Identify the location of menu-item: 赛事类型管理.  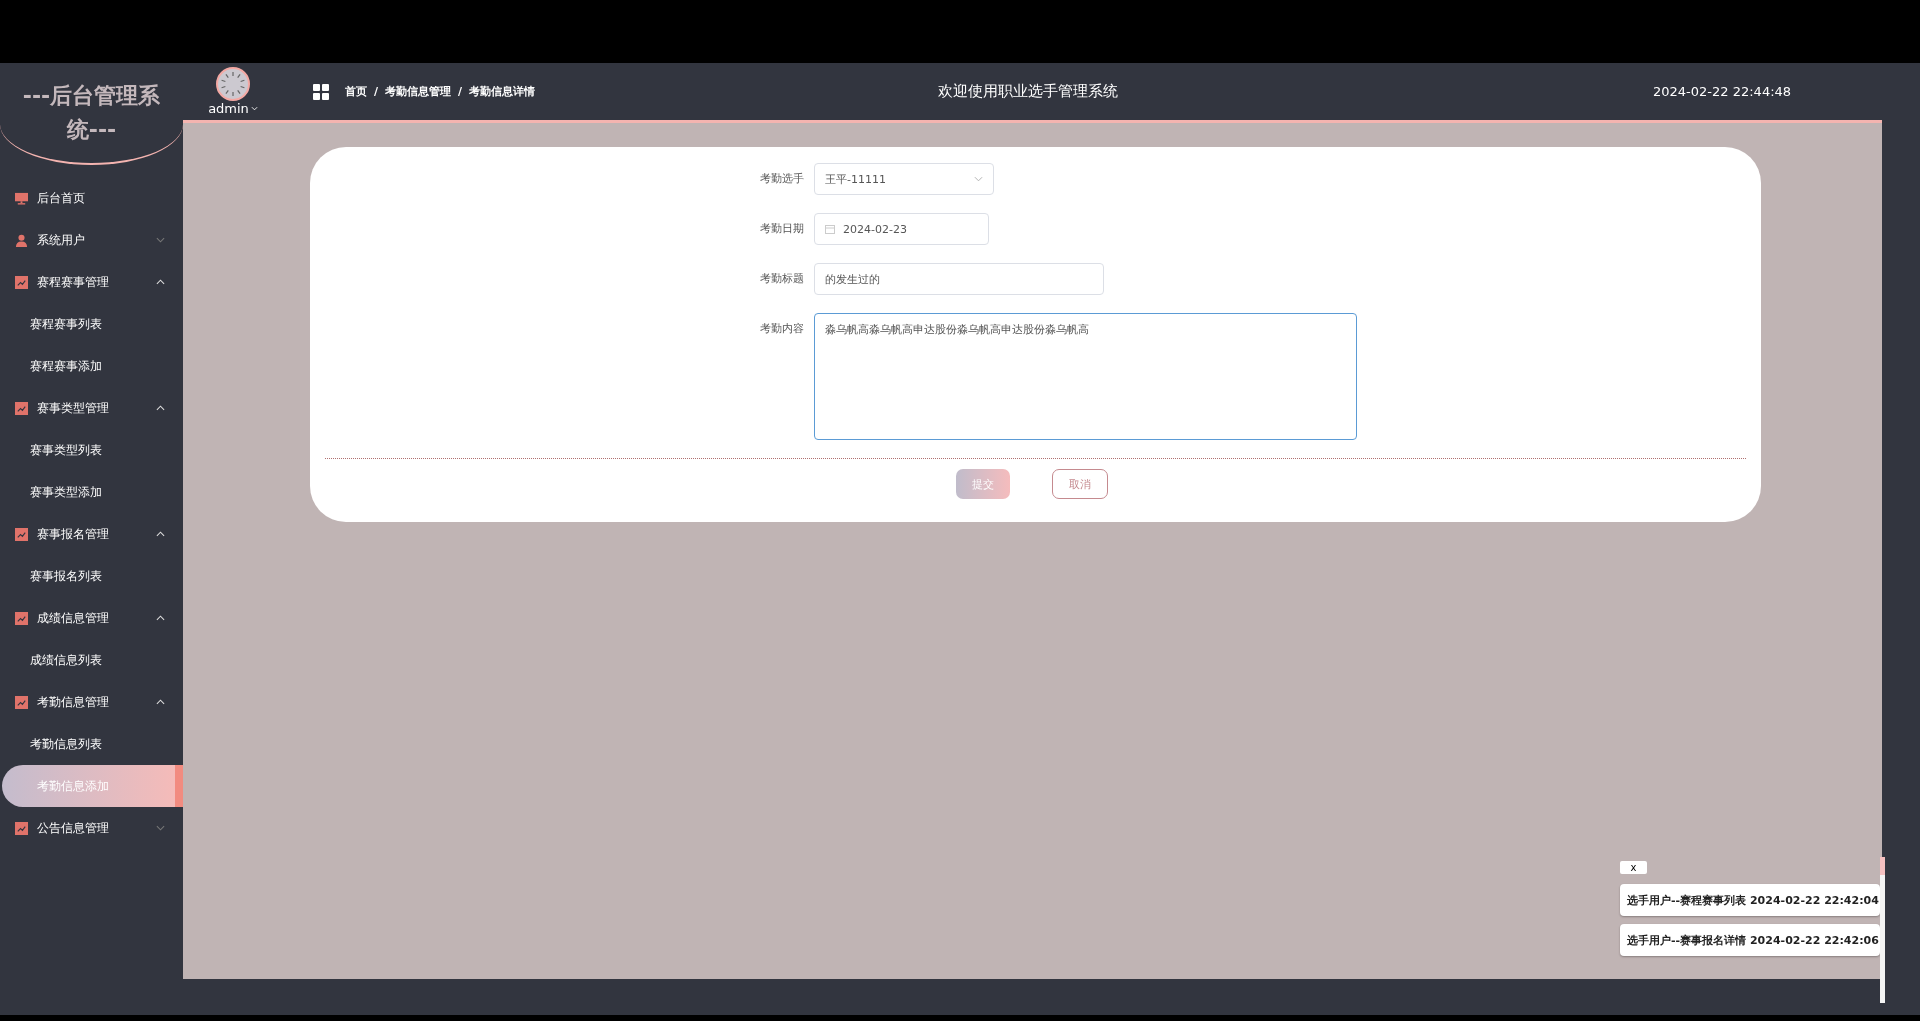
(91, 408).